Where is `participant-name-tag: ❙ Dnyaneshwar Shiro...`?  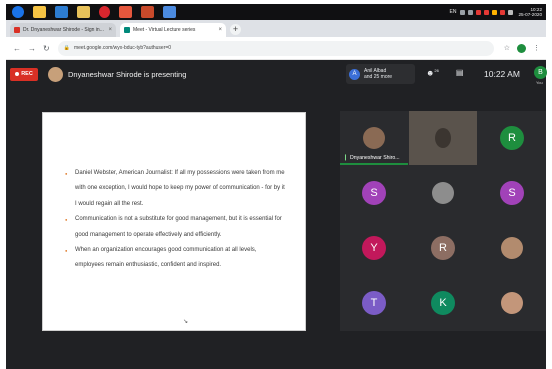
participant-name-tag: ❙ Dnyaneshwar Shiro... is located at coordinates (371, 158).